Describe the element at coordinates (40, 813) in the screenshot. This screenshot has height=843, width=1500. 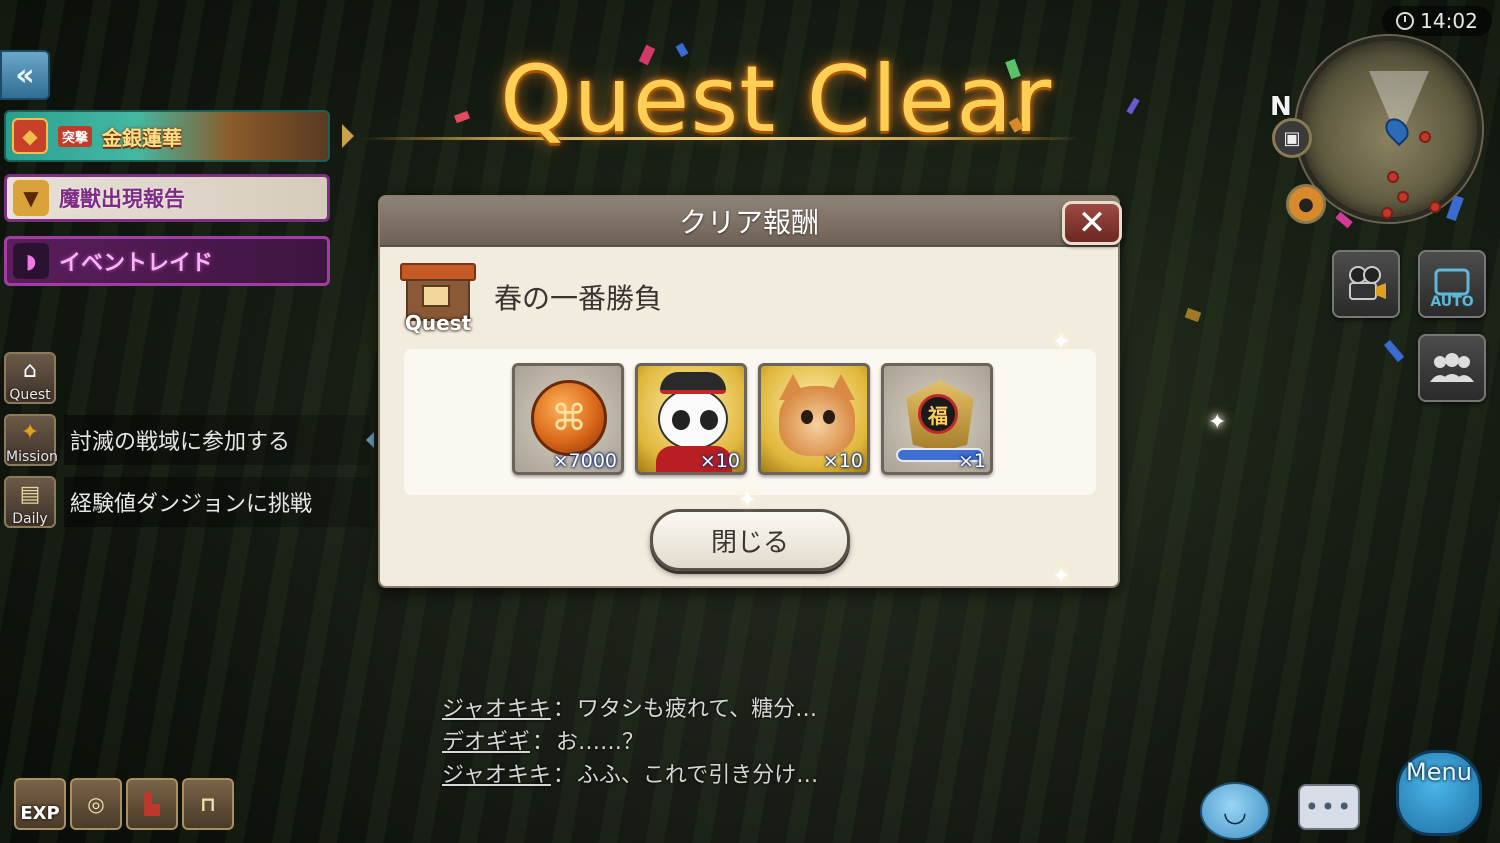
I see `exp-label: EXP` at that location.